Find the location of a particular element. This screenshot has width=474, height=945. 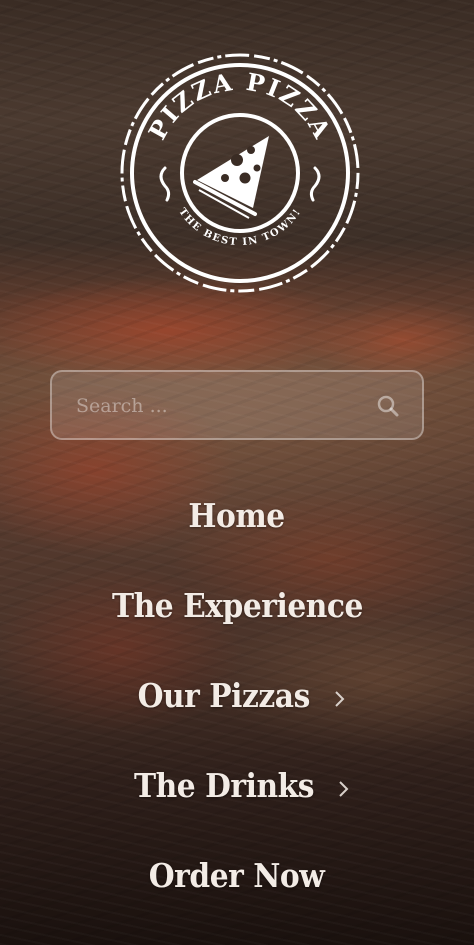

nav-item-the-experience: The Experience is located at coordinates (237, 605).